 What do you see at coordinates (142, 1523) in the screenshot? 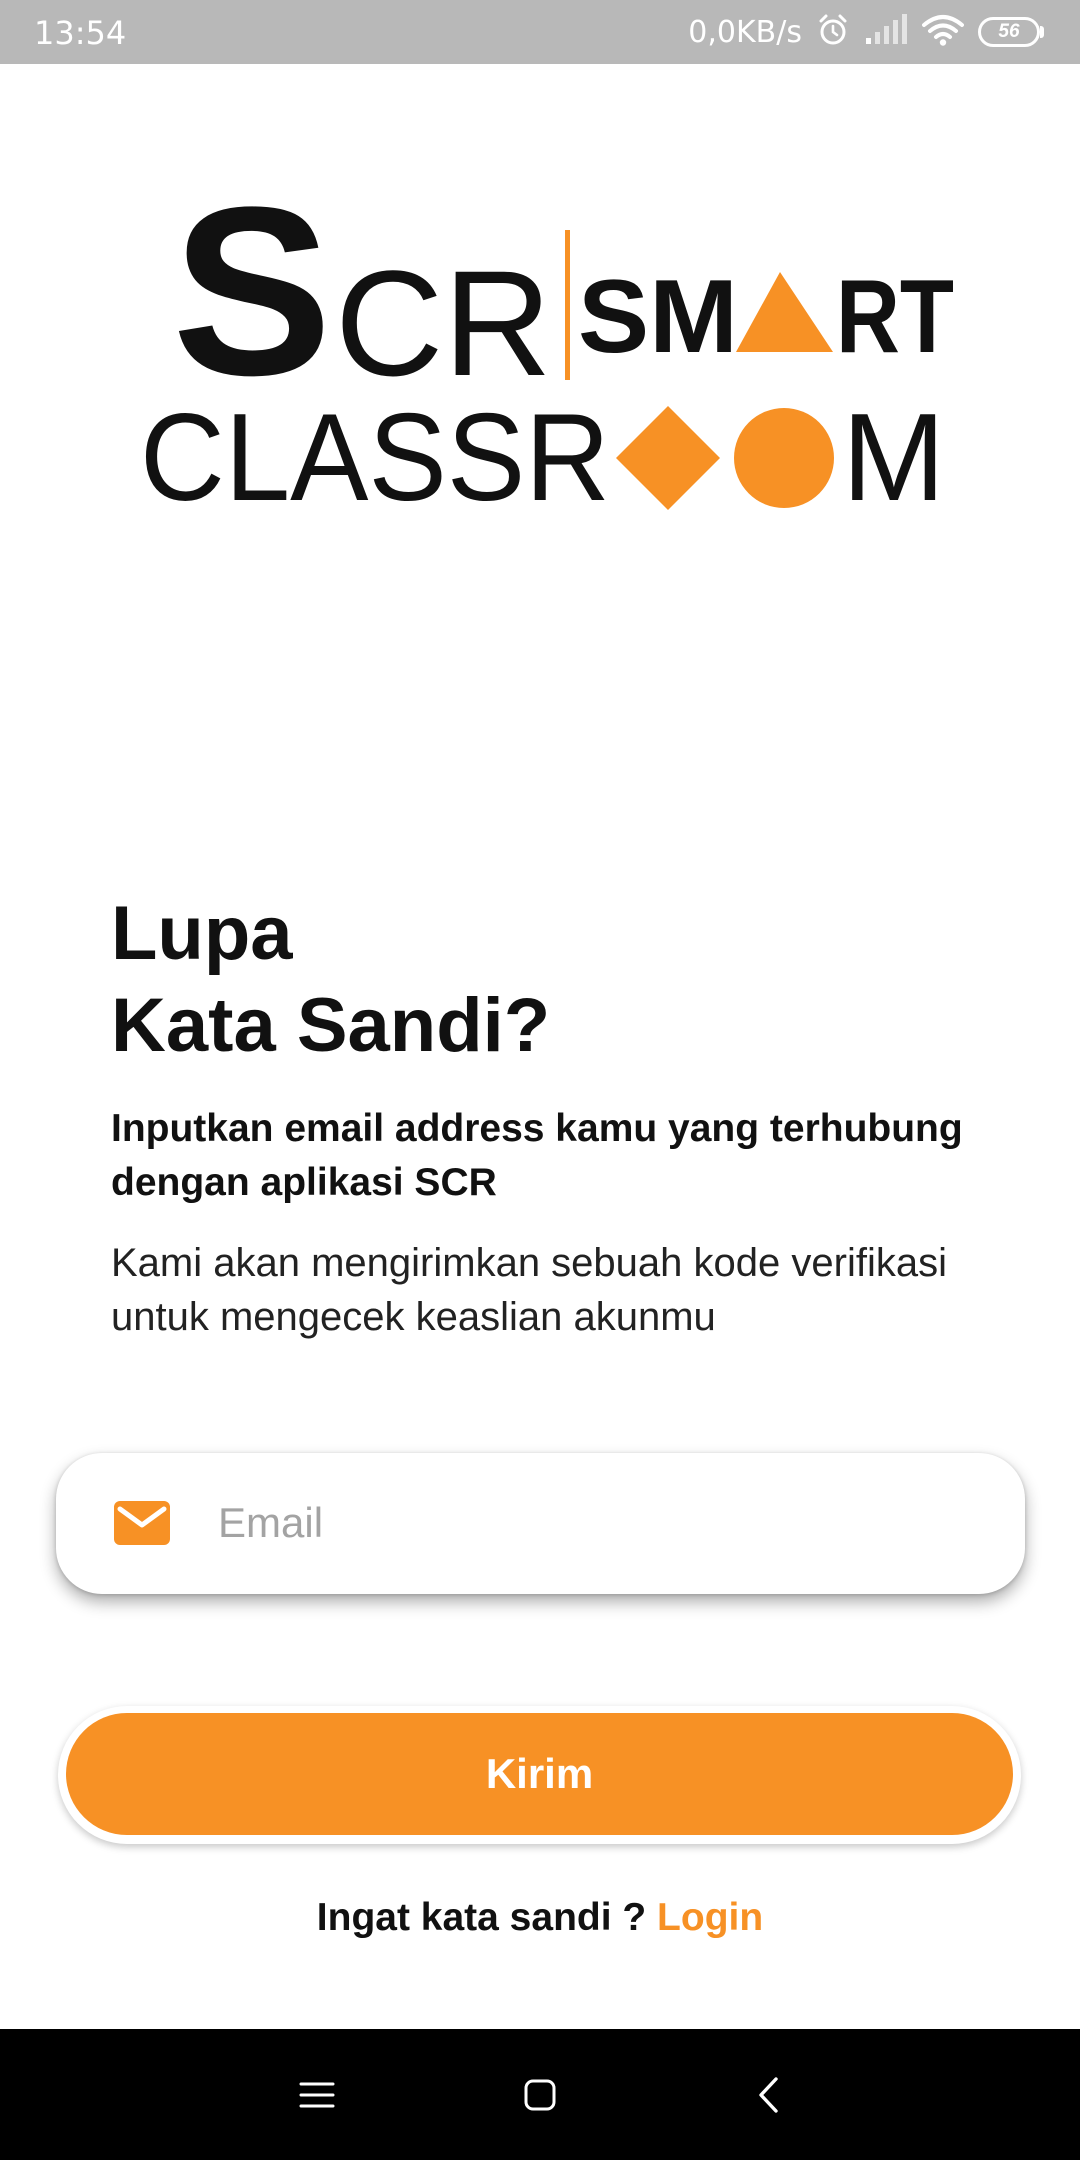
I see `mail-icon` at bounding box center [142, 1523].